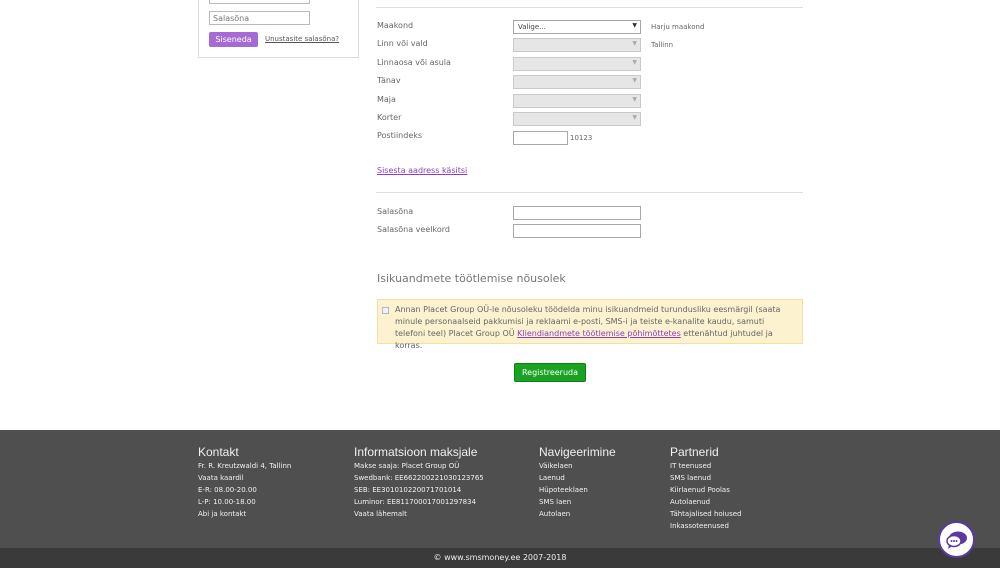  Describe the element at coordinates (419, 514) in the screenshot. I see `footer-payment-more-link: Vaata lähemalt` at that location.